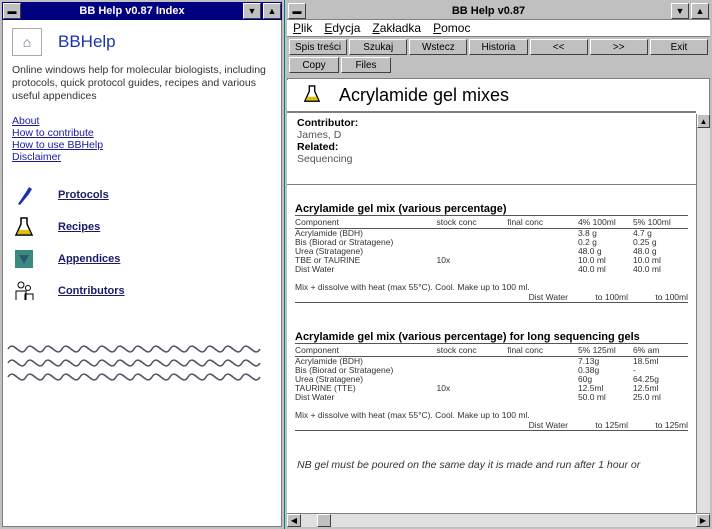 The width and height of the screenshot is (712, 529). I want to click on index-titlebar: ▬ BB Help v0.87 Index ▼ ▲, so click(142, 11).